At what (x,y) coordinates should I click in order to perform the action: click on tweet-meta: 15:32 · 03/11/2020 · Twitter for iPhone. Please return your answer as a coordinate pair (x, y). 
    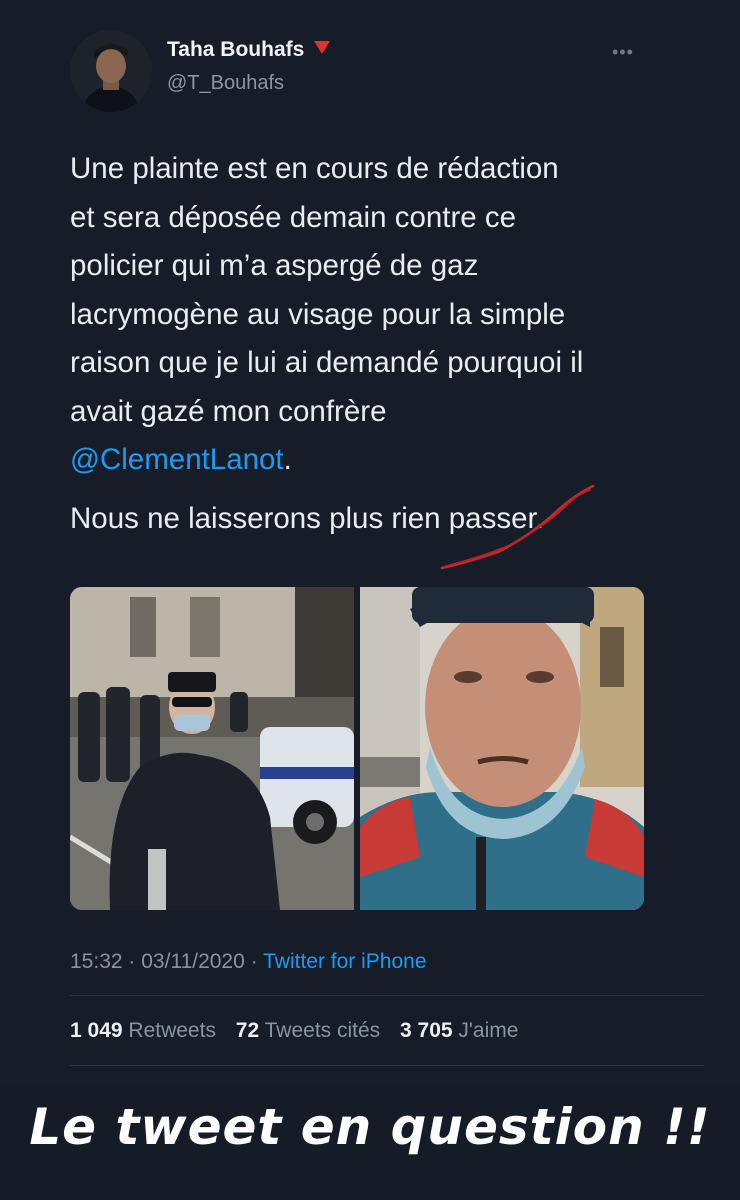
    Looking at the image, I should click on (248, 962).